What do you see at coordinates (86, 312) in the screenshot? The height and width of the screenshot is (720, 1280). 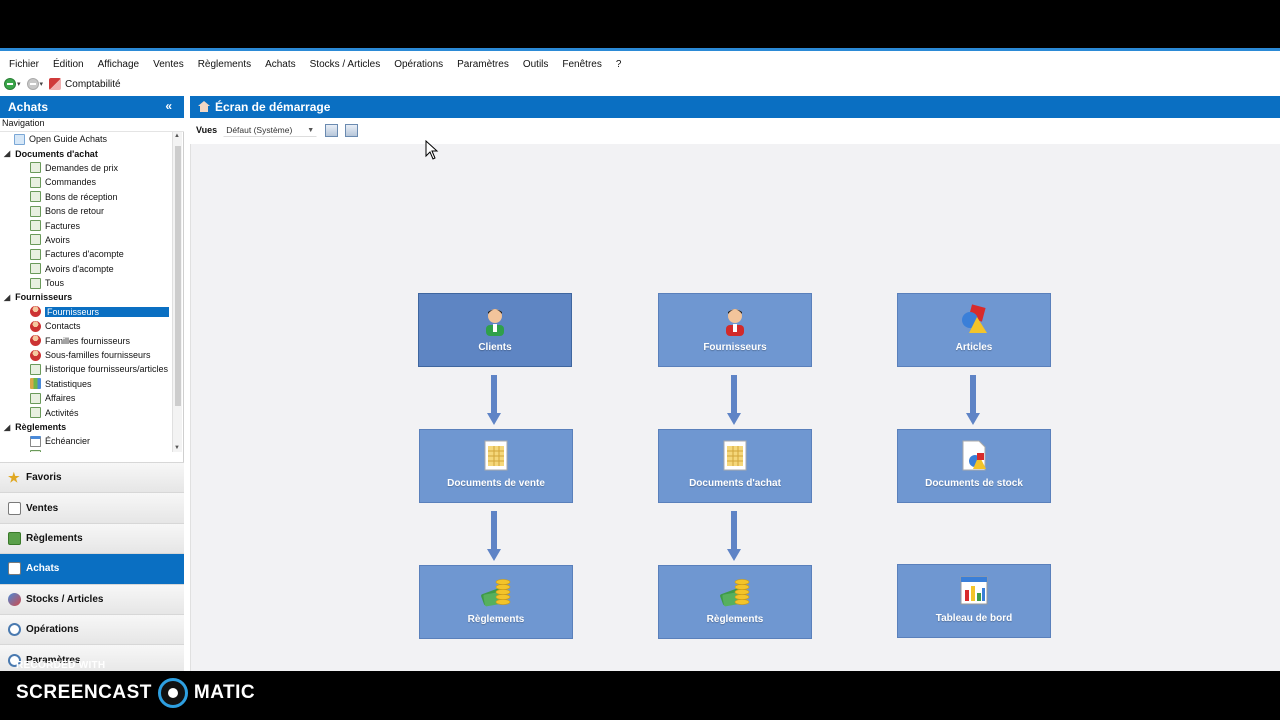 I see `tree-item: Fournisseurs` at bounding box center [86, 312].